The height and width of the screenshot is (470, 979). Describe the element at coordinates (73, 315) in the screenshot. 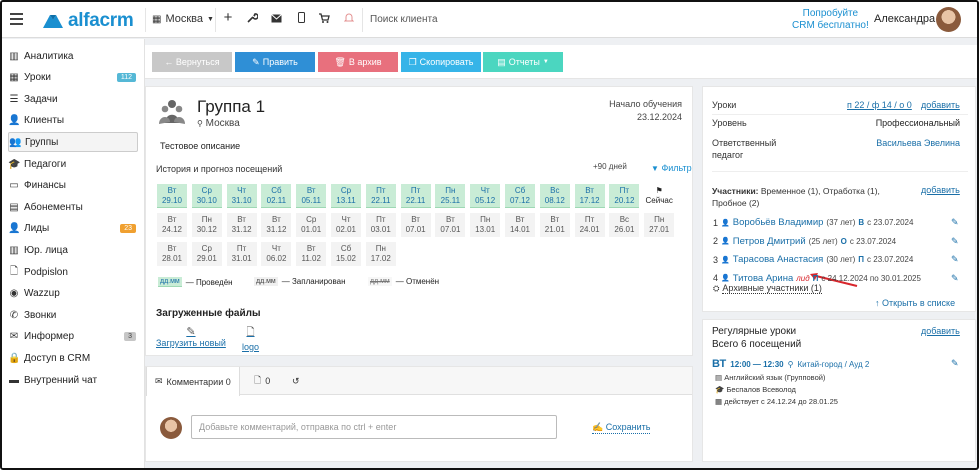

I see `sidebar-item-13: ✆ Звонки` at that location.